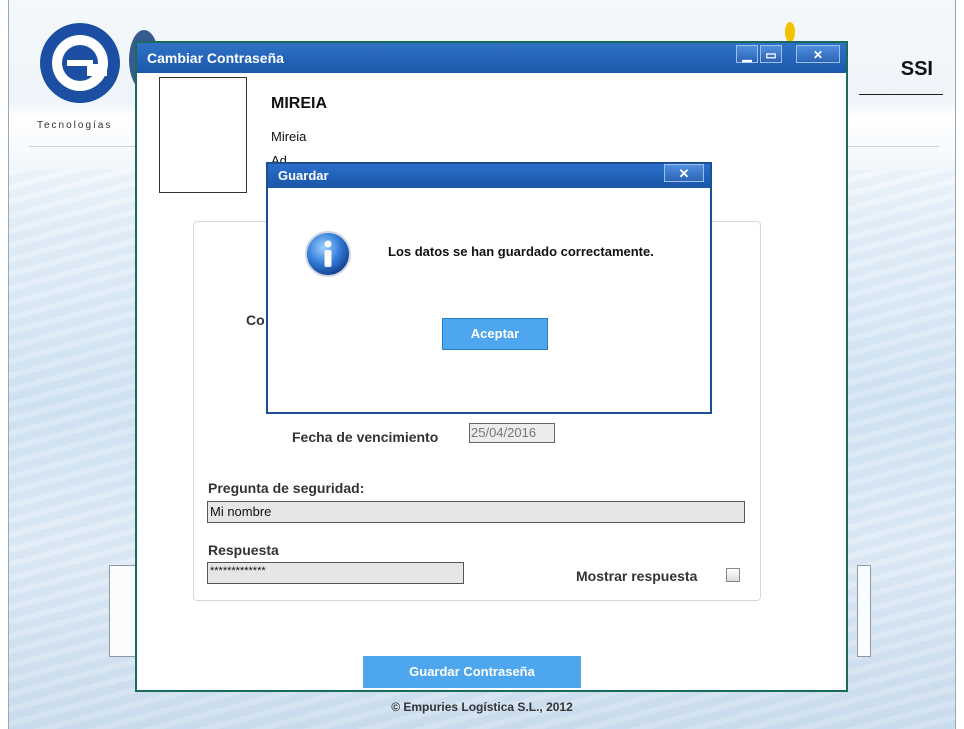  I want to click on dialog-title: Guardar, so click(303, 175).